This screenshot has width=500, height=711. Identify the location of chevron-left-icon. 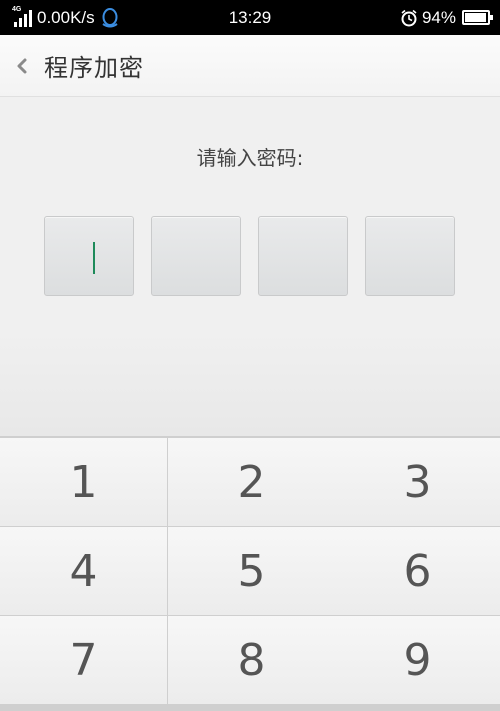
(22, 65).